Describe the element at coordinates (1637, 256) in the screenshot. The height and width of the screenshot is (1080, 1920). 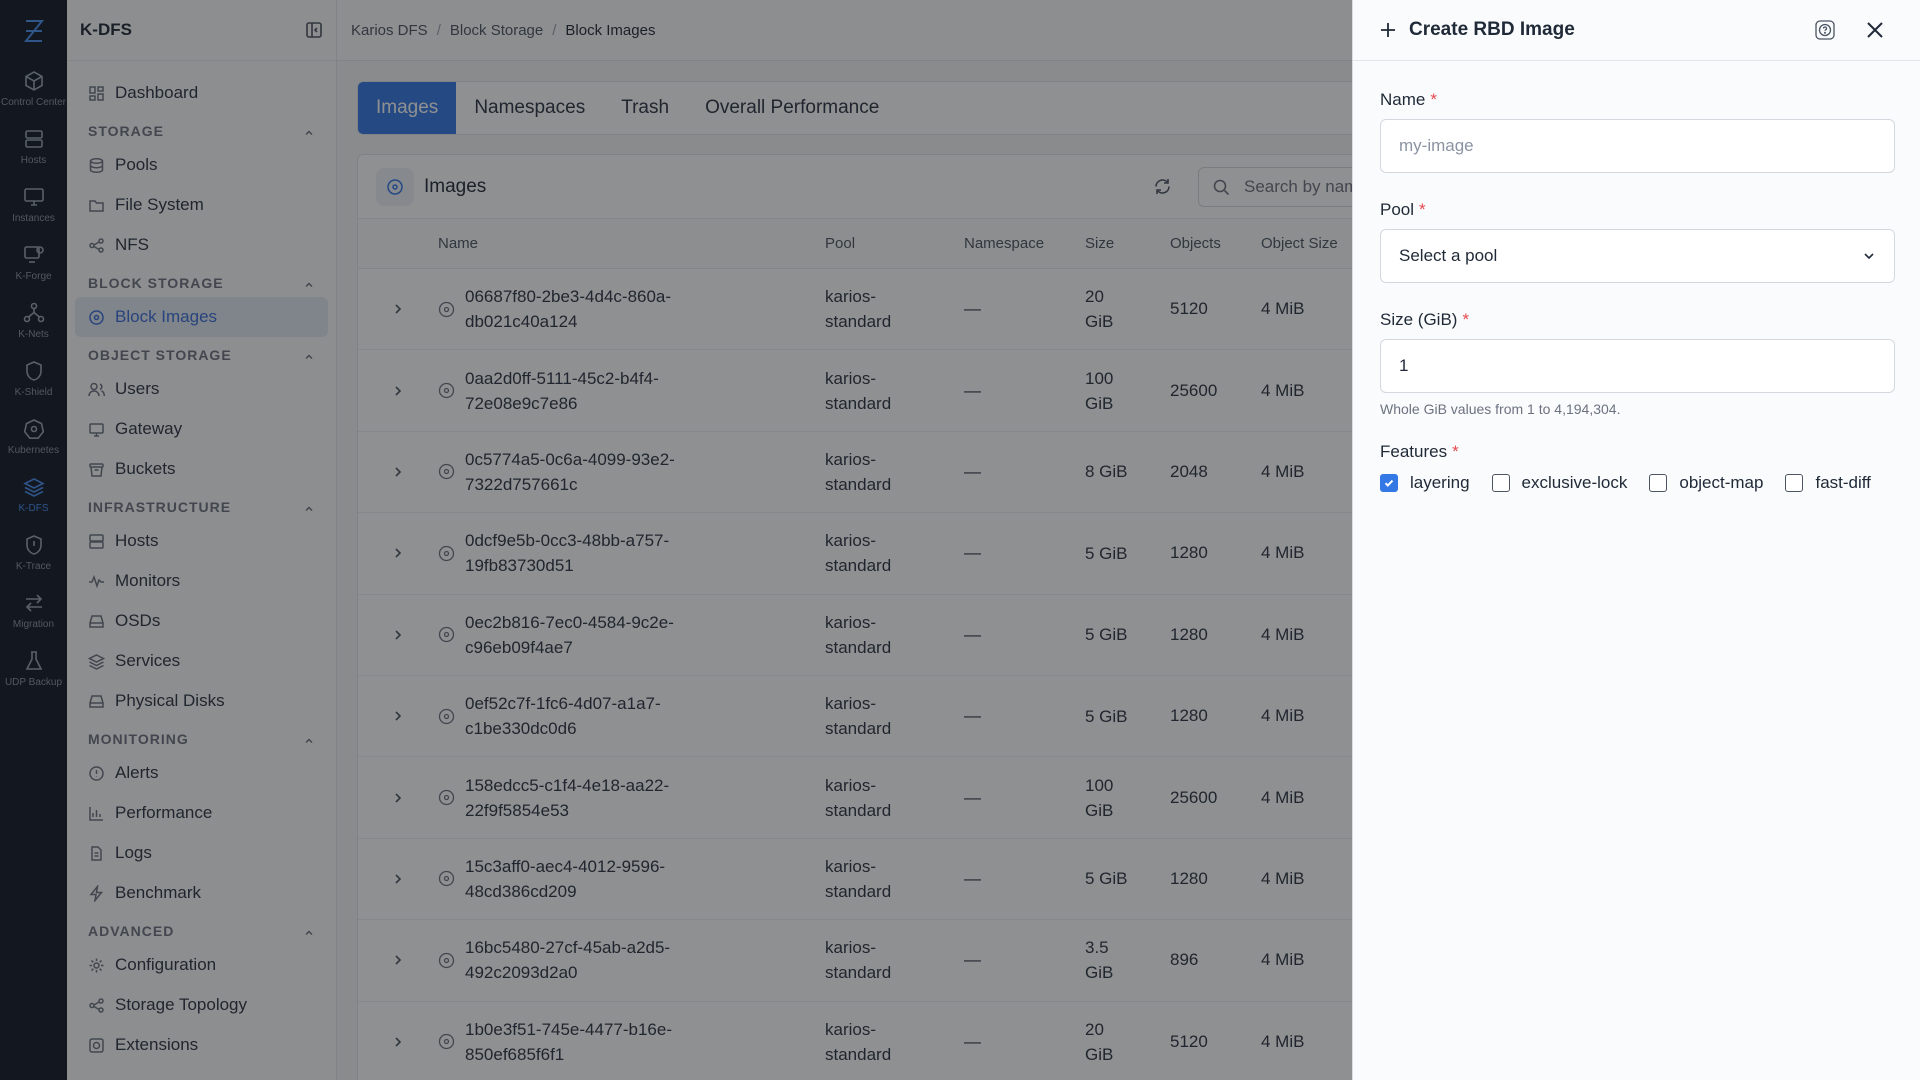
I see `pool-select: Select a pool` at that location.